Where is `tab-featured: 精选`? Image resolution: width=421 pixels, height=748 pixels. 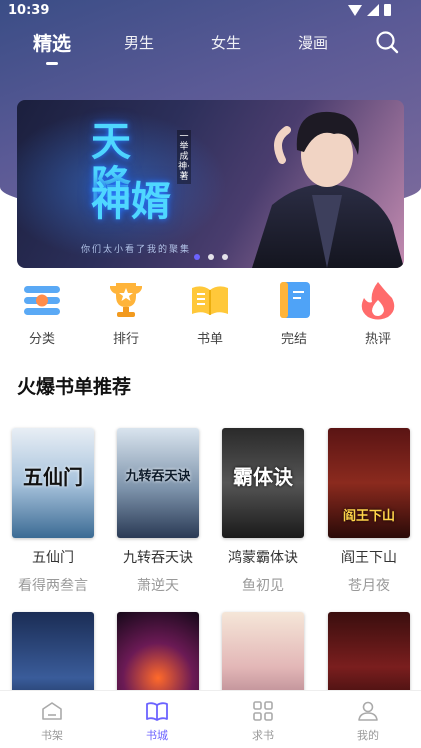
tab-featured: 精选 is located at coordinates (52, 47).